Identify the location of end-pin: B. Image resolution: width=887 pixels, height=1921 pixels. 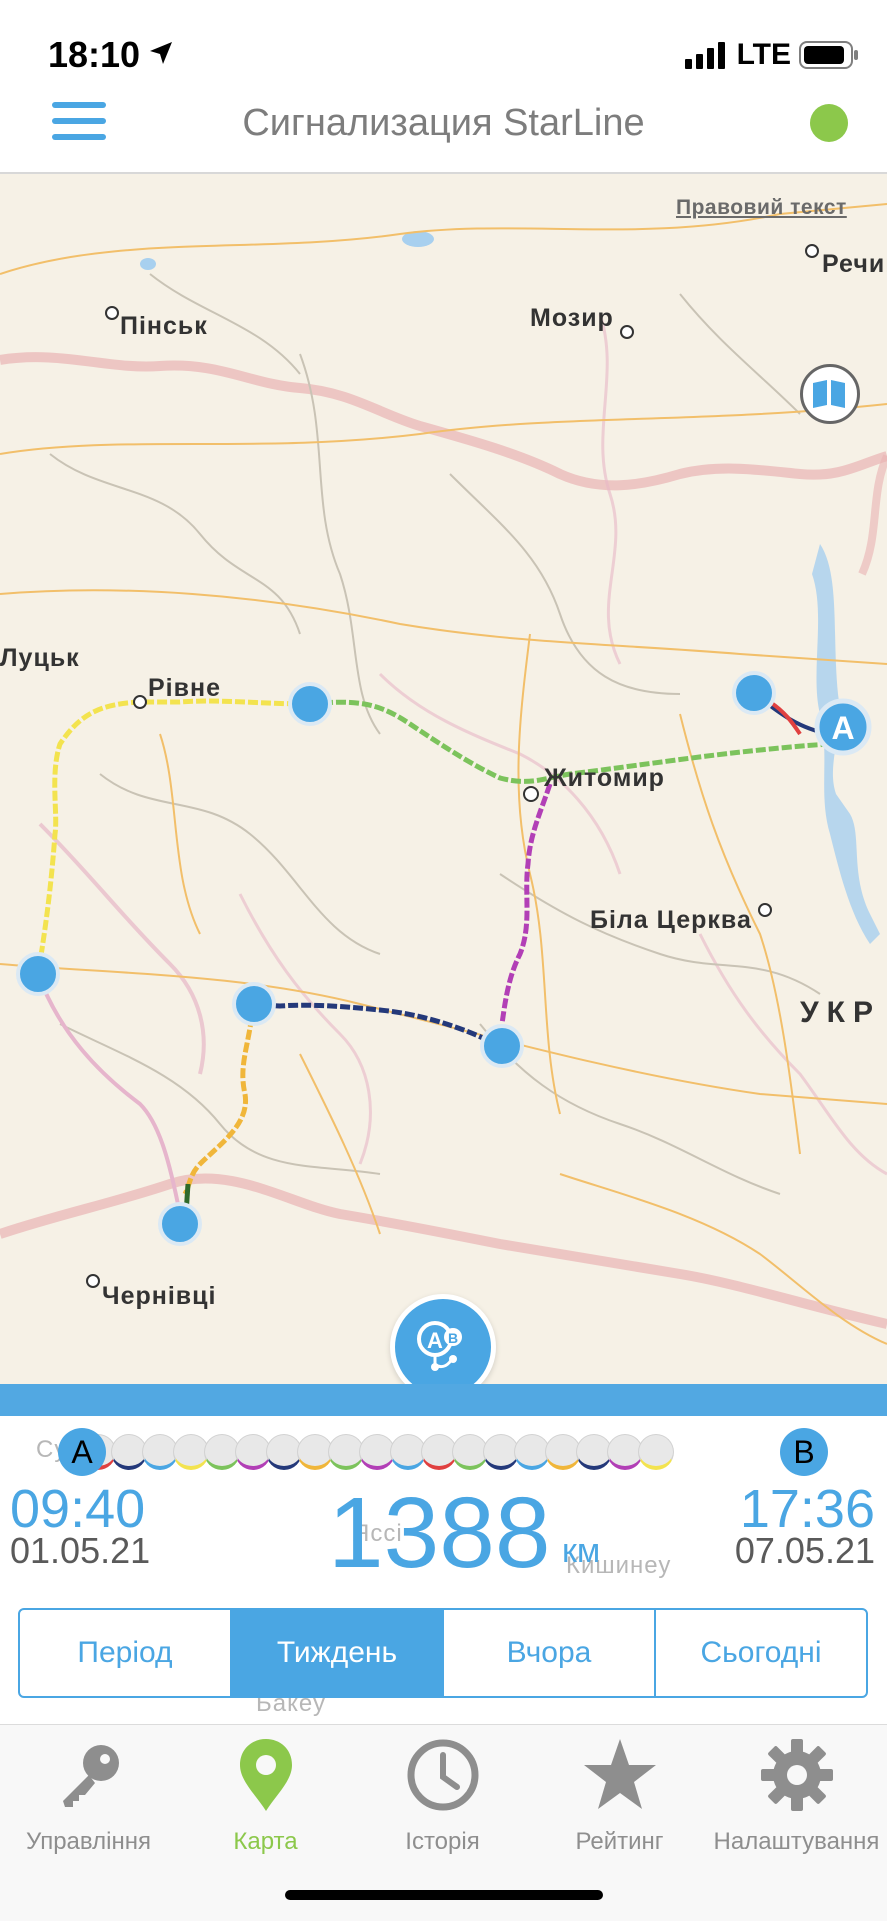
(804, 1452).